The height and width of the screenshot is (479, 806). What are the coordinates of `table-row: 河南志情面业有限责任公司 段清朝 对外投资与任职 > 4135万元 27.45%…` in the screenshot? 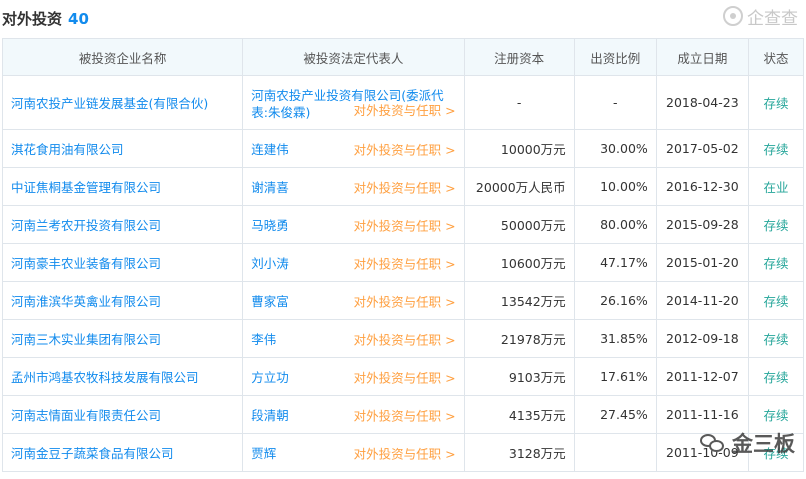 It's located at (403, 414).